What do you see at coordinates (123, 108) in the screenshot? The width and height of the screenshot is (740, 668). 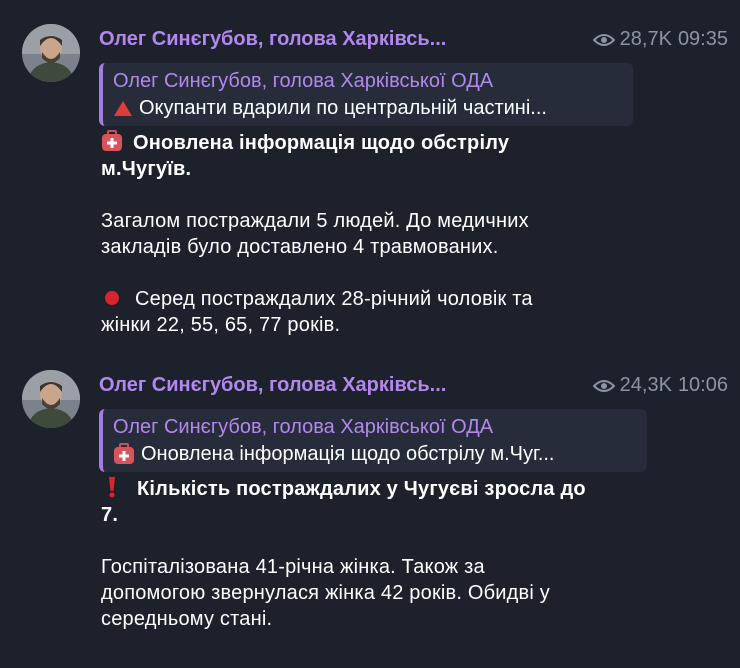 I see `red-triangle-icon` at bounding box center [123, 108].